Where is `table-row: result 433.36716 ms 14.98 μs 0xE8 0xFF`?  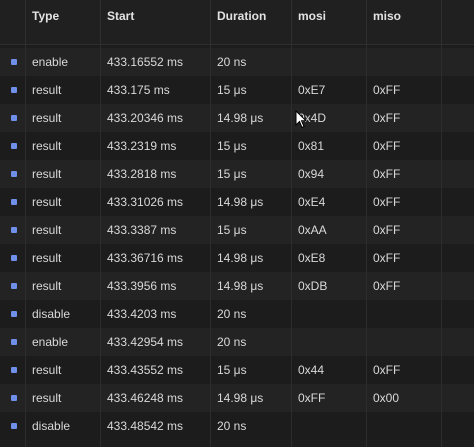 table-row: result 433.36716 ms 14.98 μs 0xE8 0xFF is located at coordinates (237, 258).